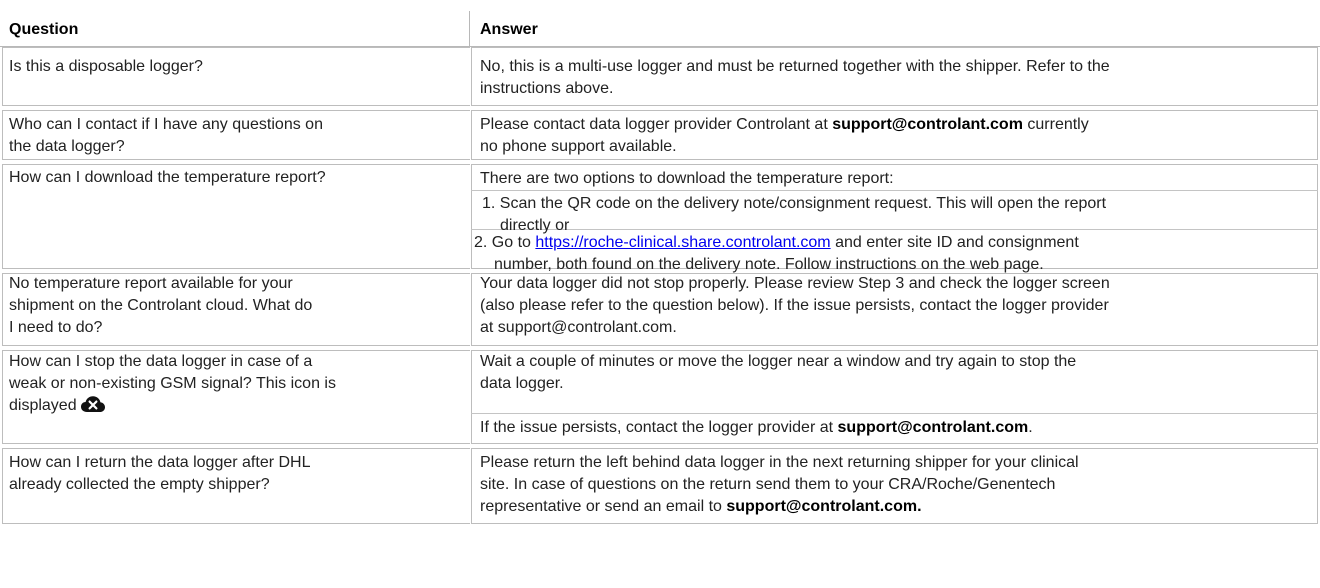 The height and width of the screenshot is (588, 1320). I want to click on cloud-x-icon, so click(92, 408).